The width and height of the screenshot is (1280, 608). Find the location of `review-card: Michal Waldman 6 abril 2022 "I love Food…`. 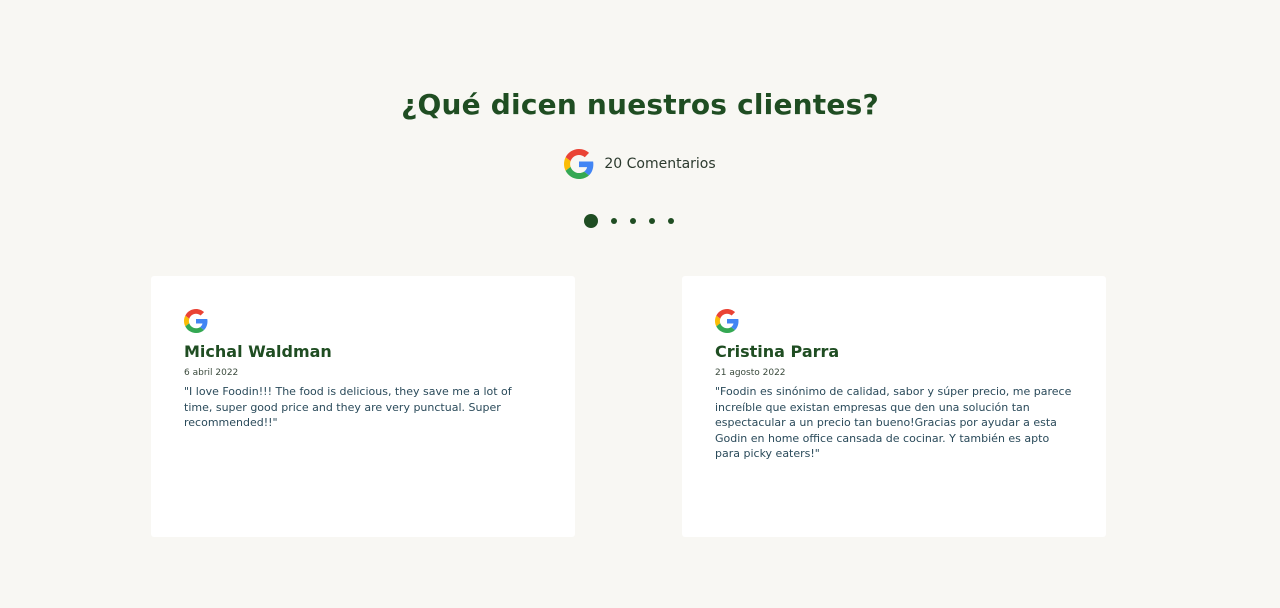

review-card: Michal Waldman 6 abril 2022 "I love Food… is located at coordinates (363, 406).